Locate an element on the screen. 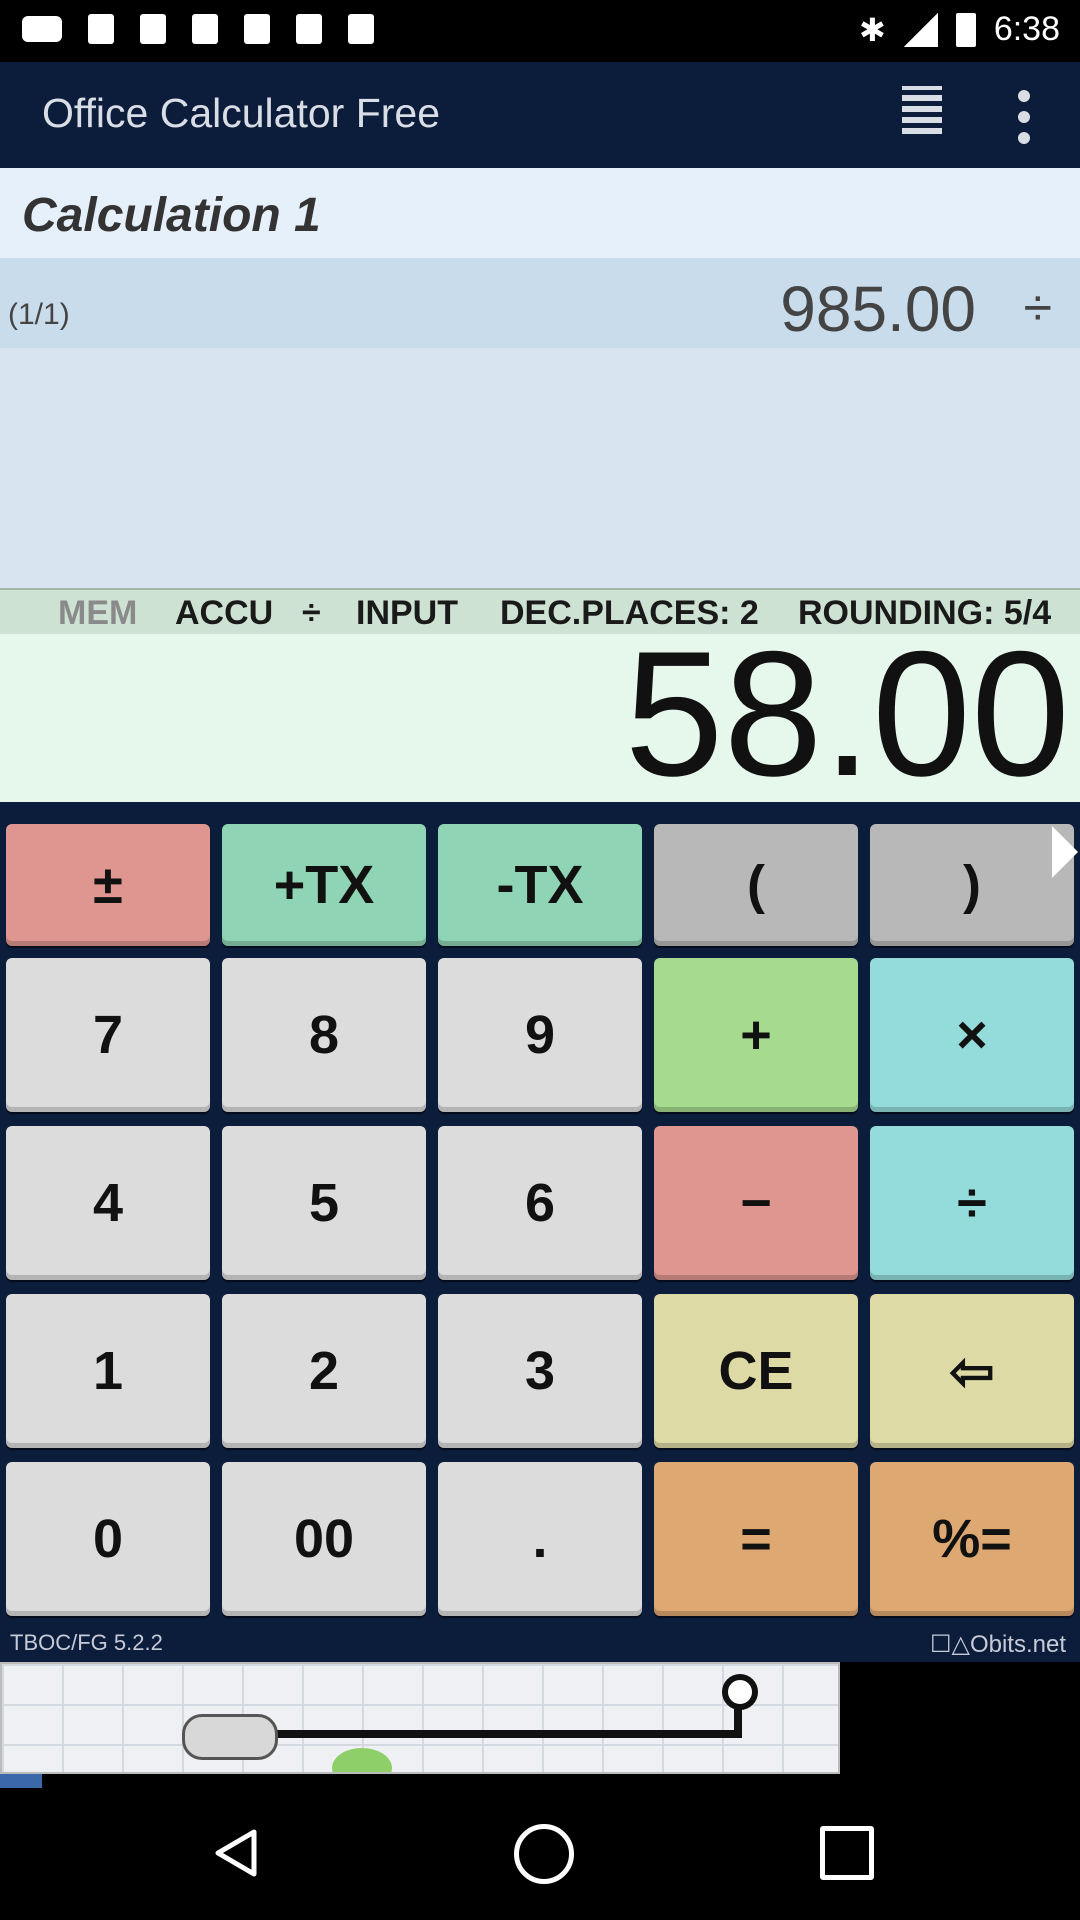 This screenshot has height=1920, width=1080. display-value: 58.00 is located at coordinates (847, 713).